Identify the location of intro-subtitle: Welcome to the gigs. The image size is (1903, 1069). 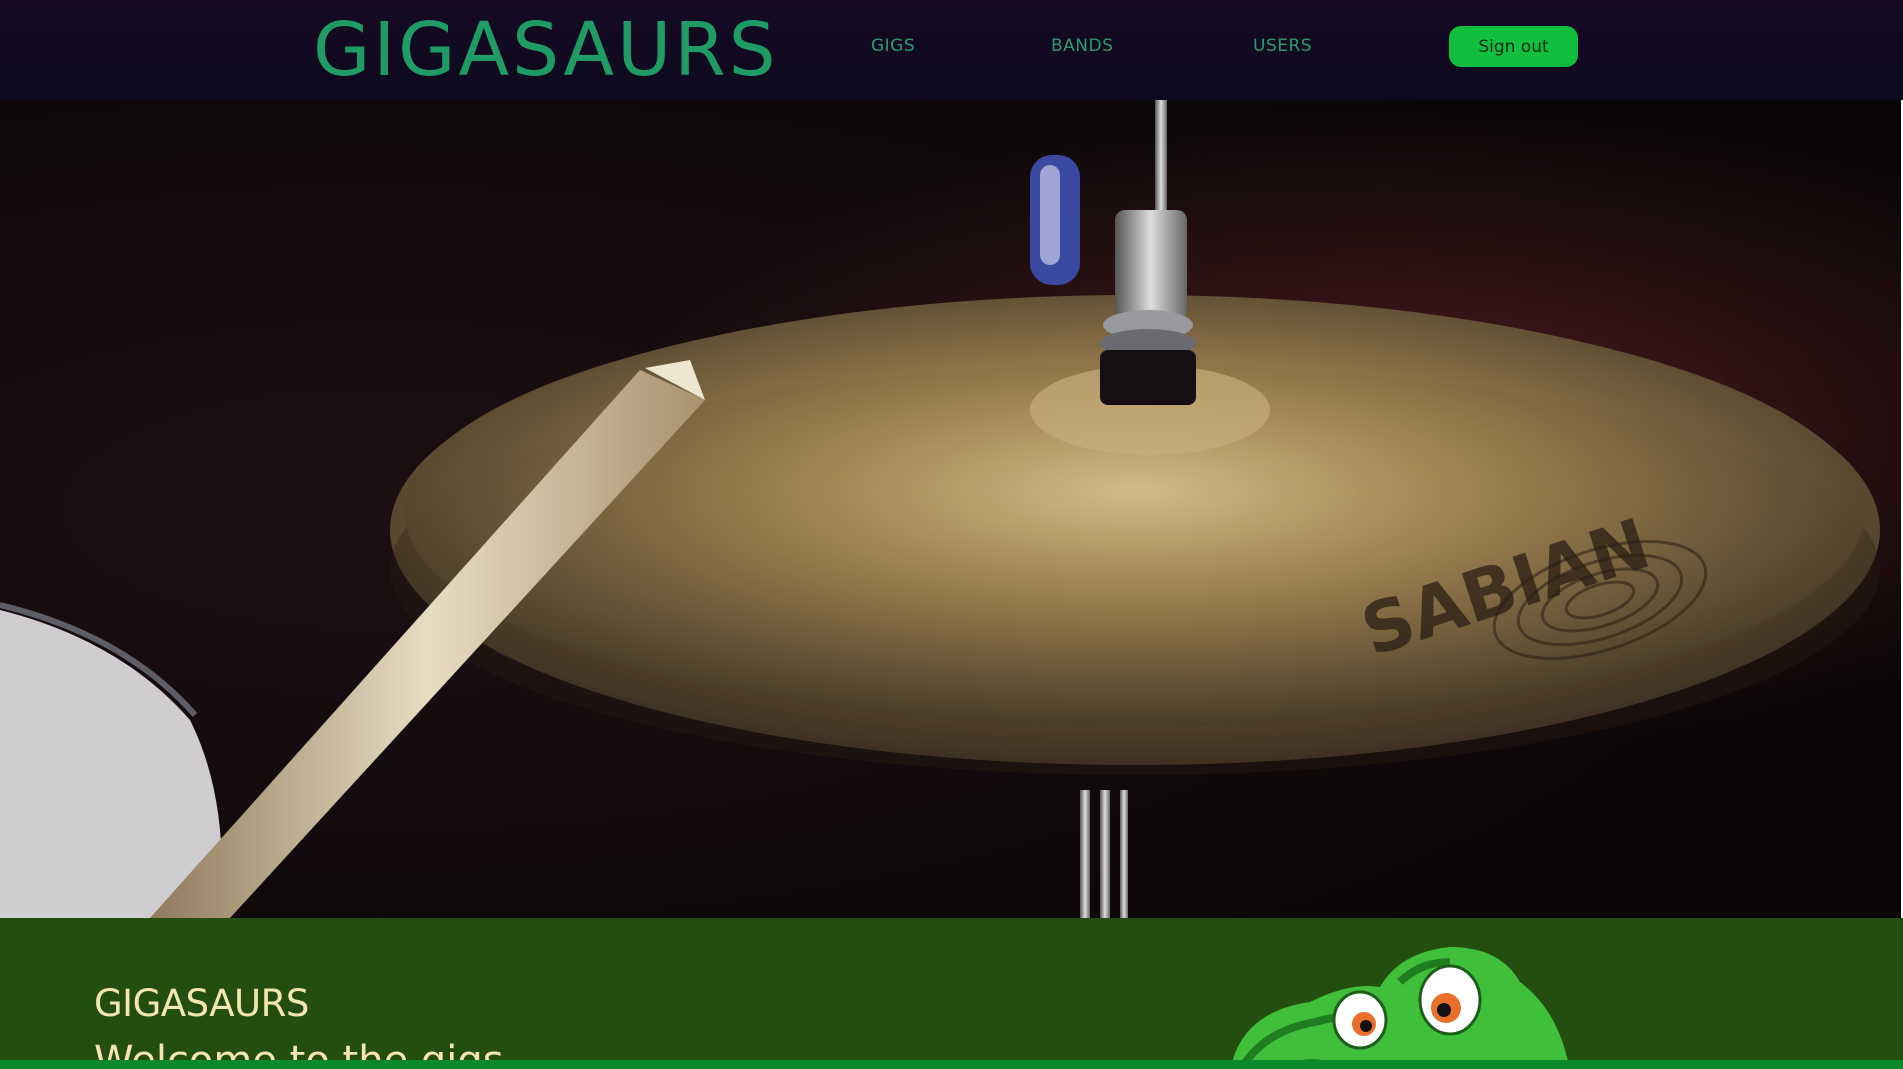
(299, 1049).